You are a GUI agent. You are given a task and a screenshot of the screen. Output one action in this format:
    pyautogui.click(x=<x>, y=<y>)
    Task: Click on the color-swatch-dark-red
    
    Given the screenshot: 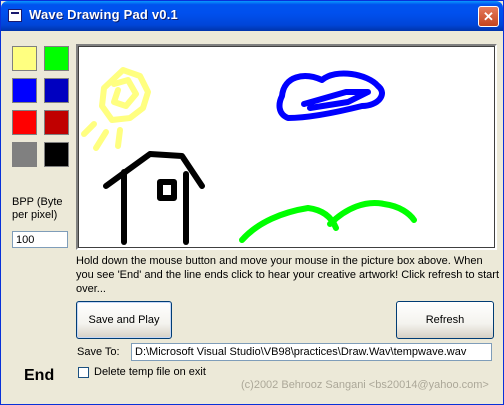 What is the action you would take?
    pyautogui.click(x=56, y=122)
    